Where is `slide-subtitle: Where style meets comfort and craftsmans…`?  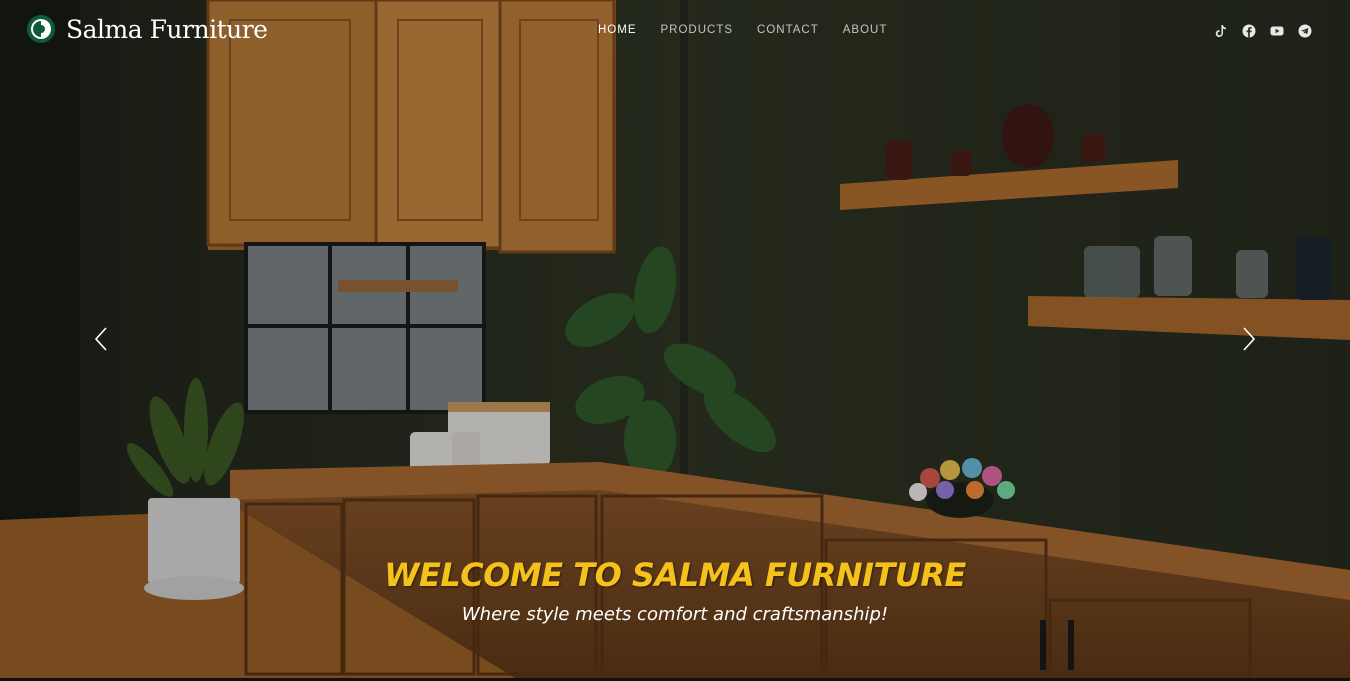 slide-subtitle: Where style meets comfort and craftsmans… is located at coordinates (675, 614).